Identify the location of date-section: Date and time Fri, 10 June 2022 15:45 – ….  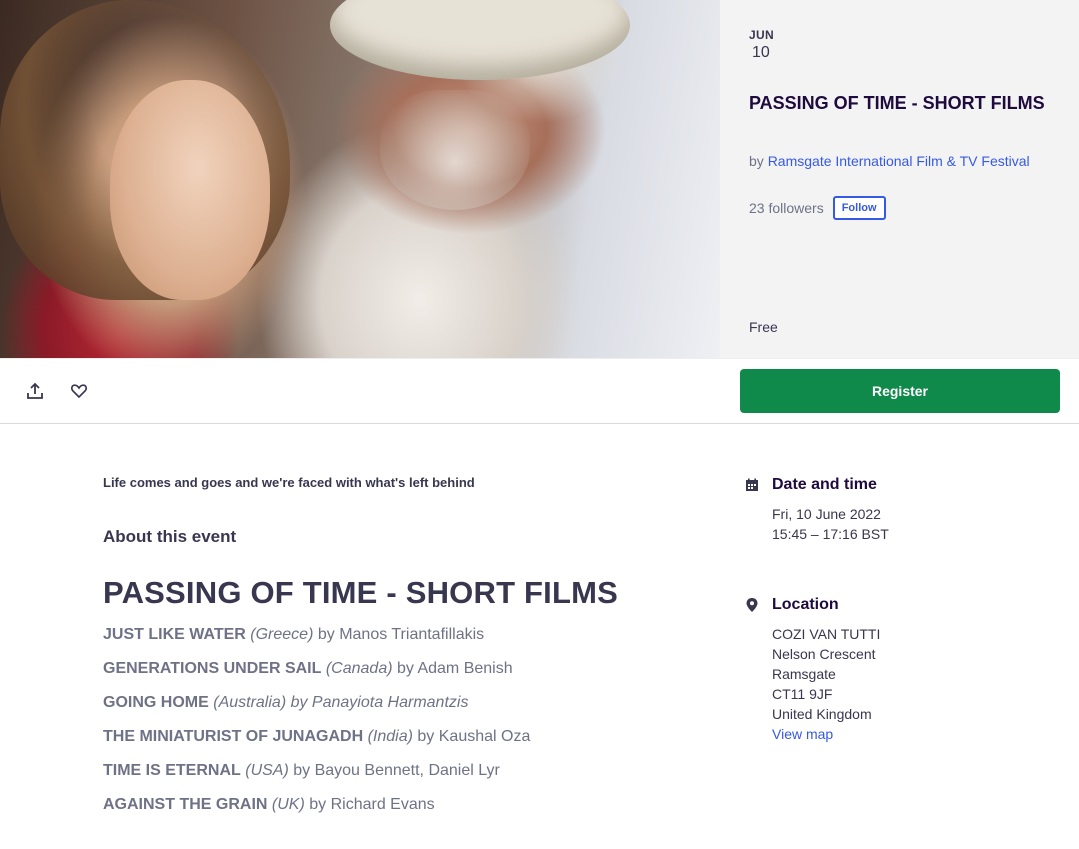
(894, 509).